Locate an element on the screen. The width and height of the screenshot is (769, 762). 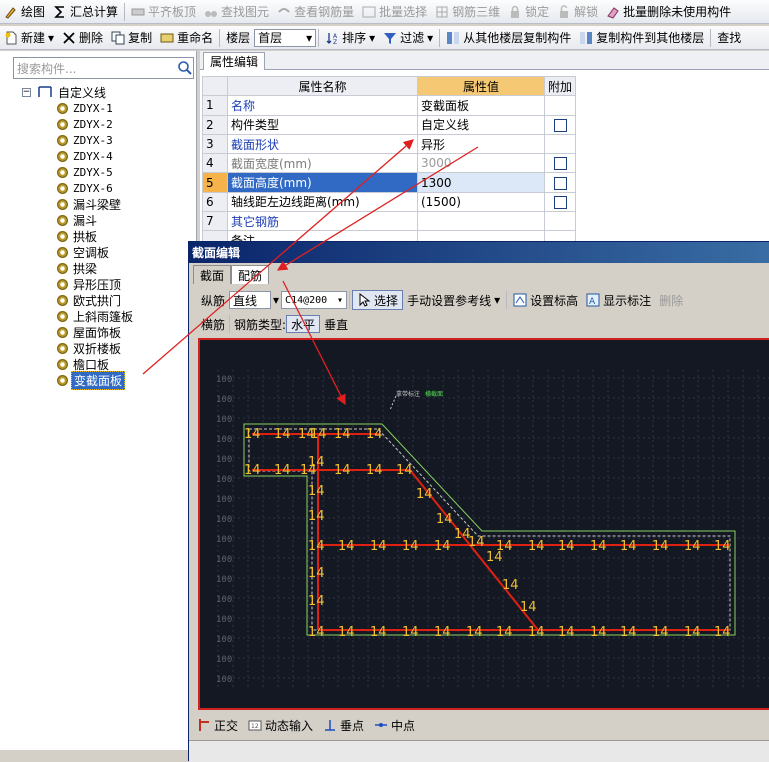
select-button: 选择 is located at coordinates (378, 300).